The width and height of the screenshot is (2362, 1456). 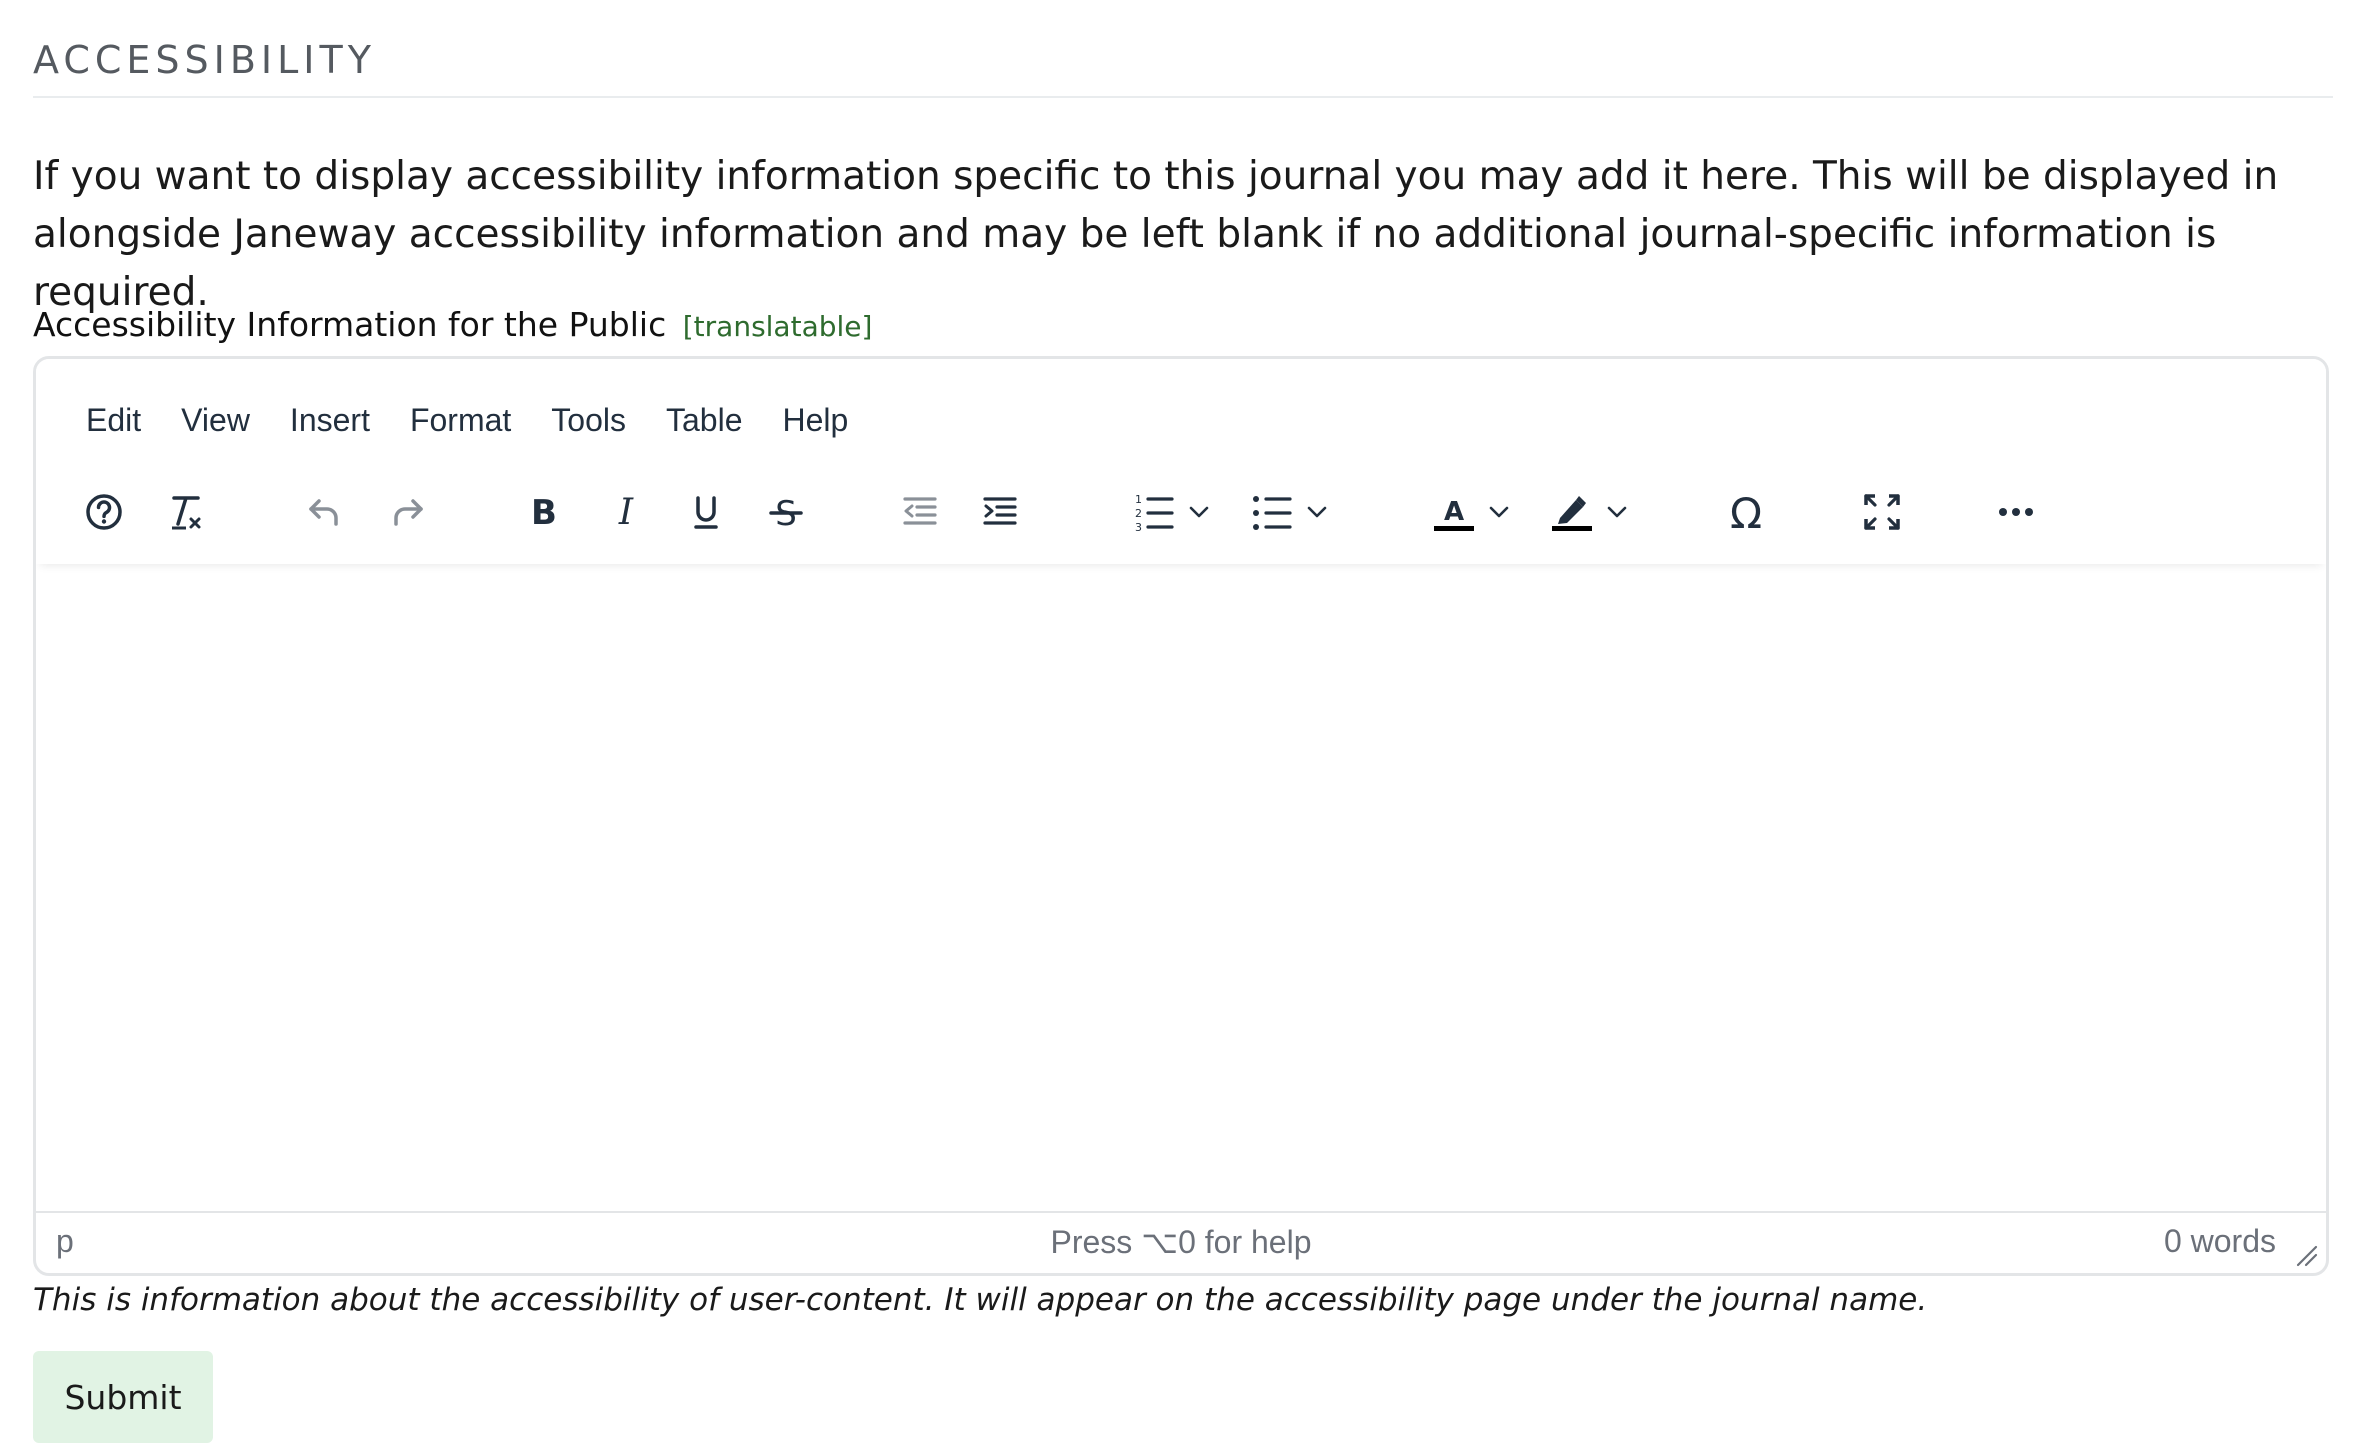 I want to click on clear-formatting-icon, so click(x=186, y=513).